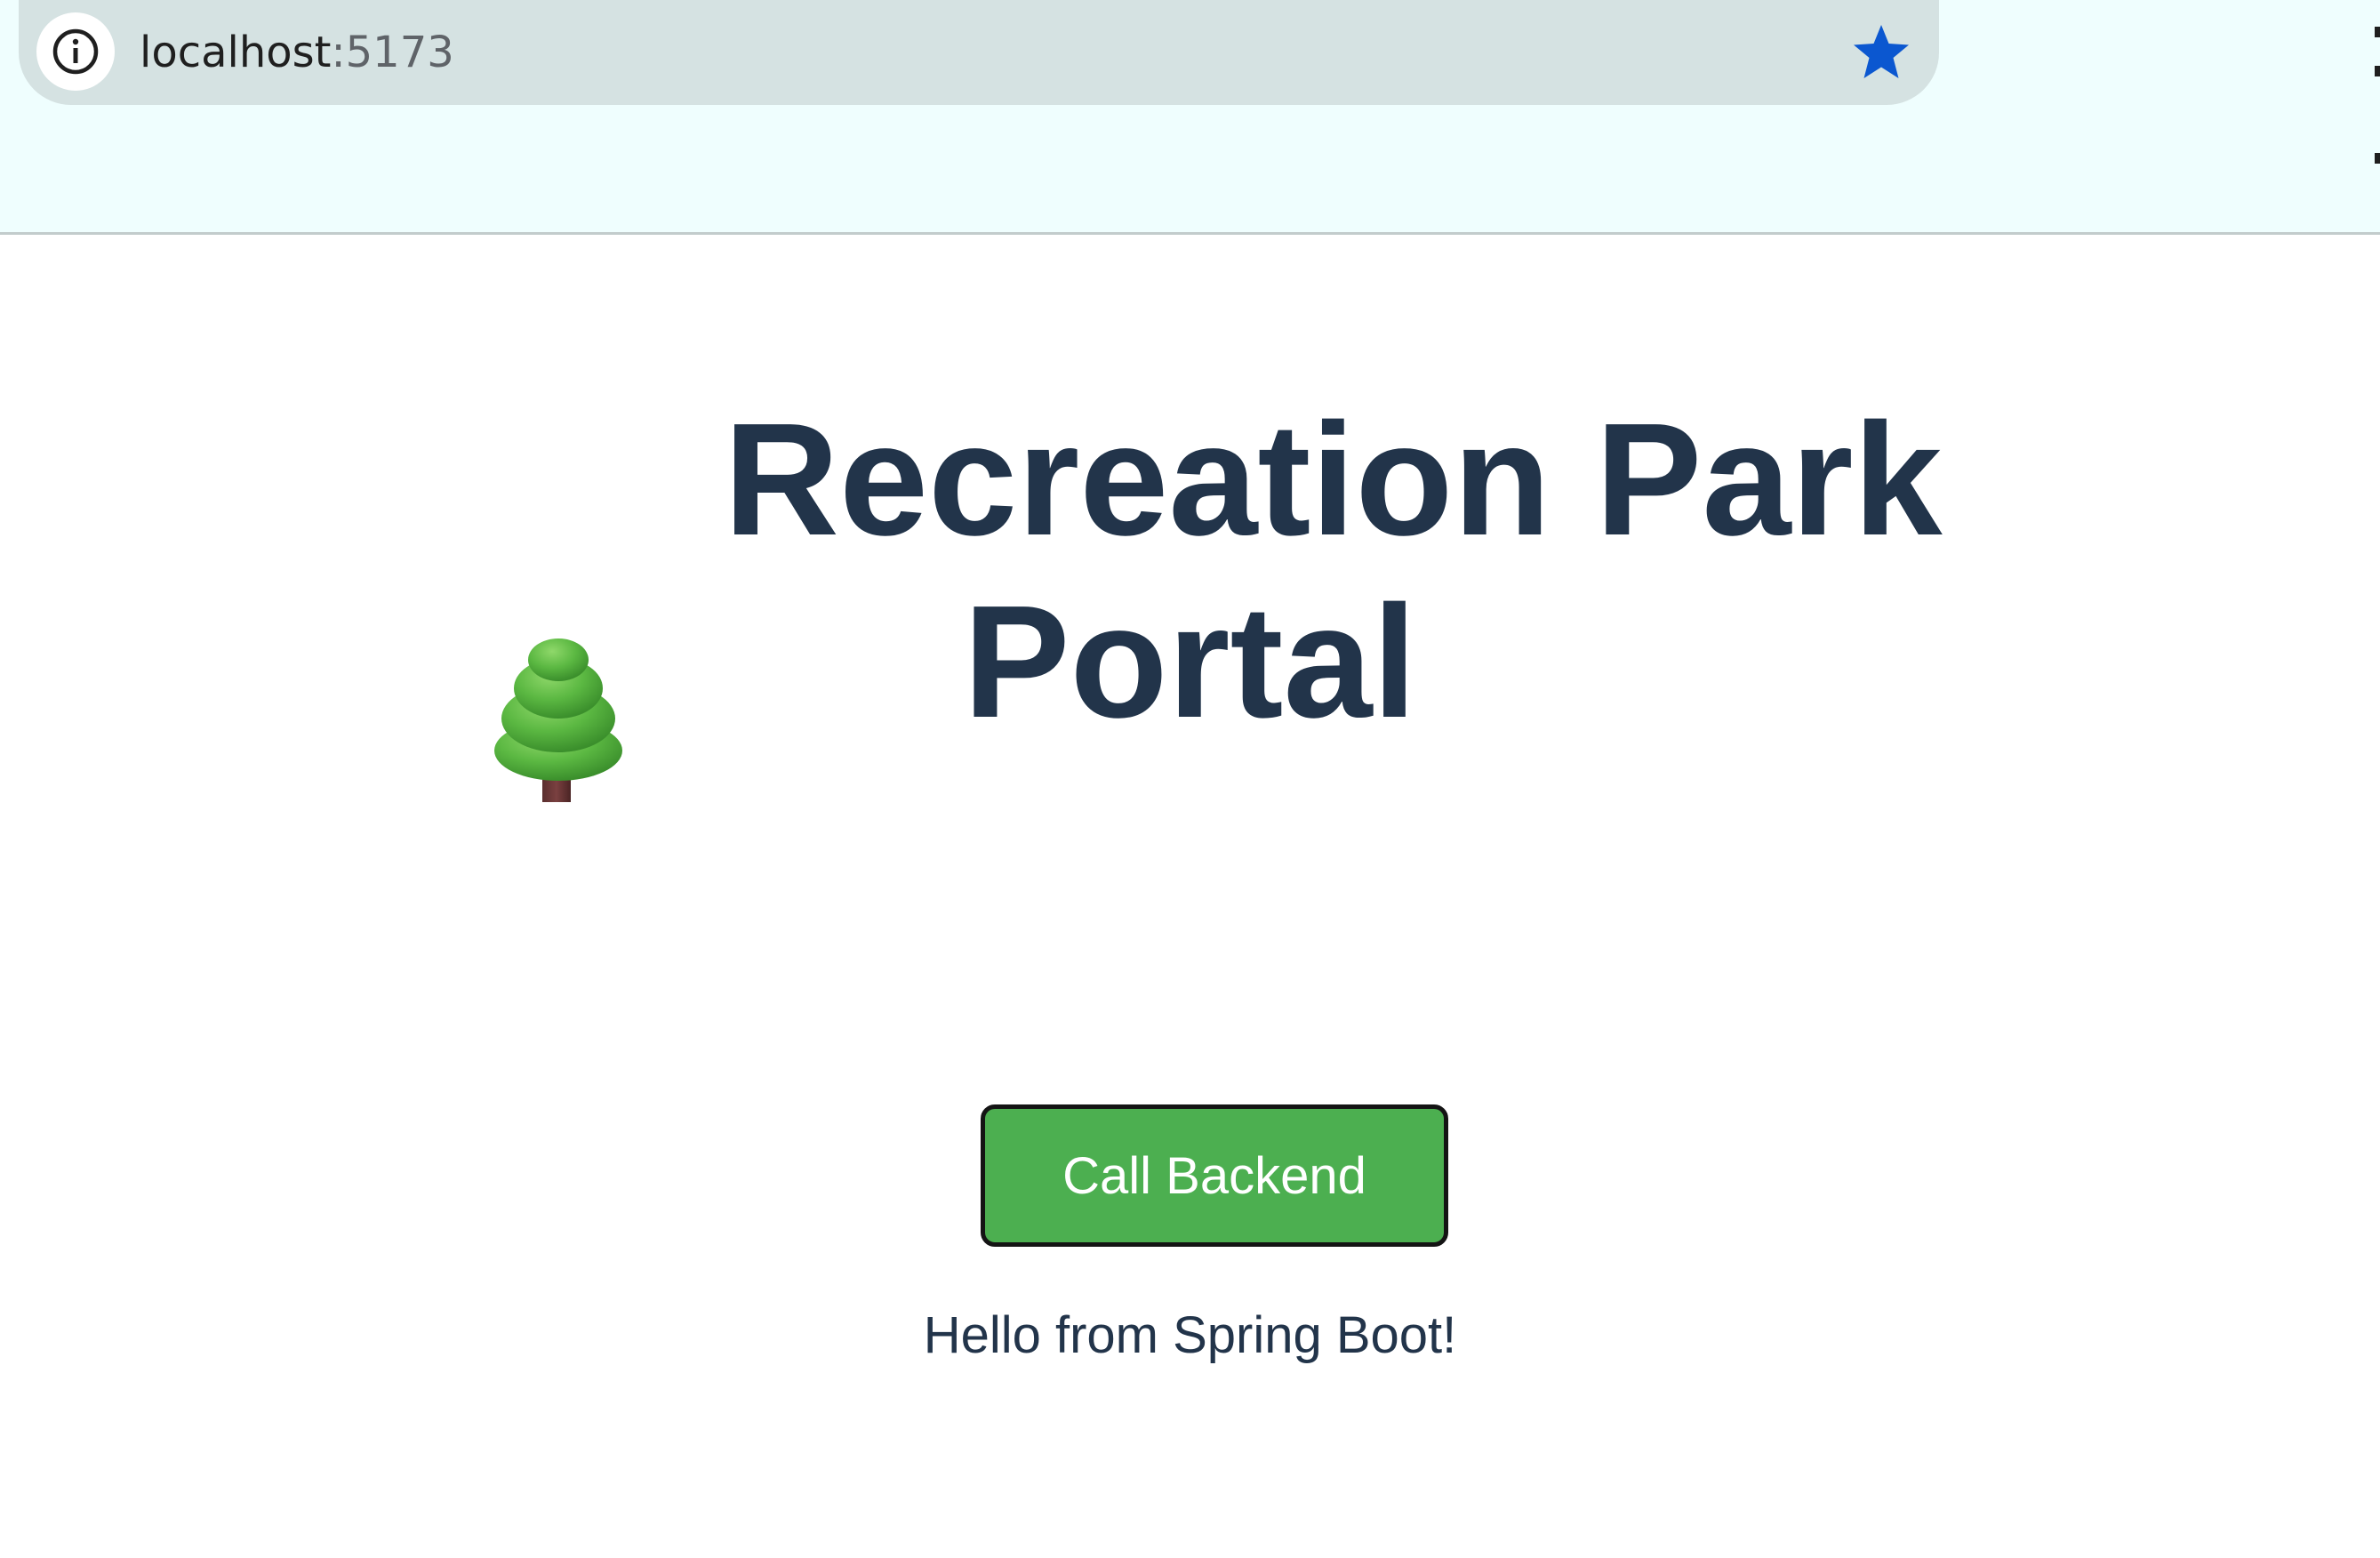  Describe the element at coordinates (2375, 101) in the screenshot. I see `menu-edge-icon` at that location.